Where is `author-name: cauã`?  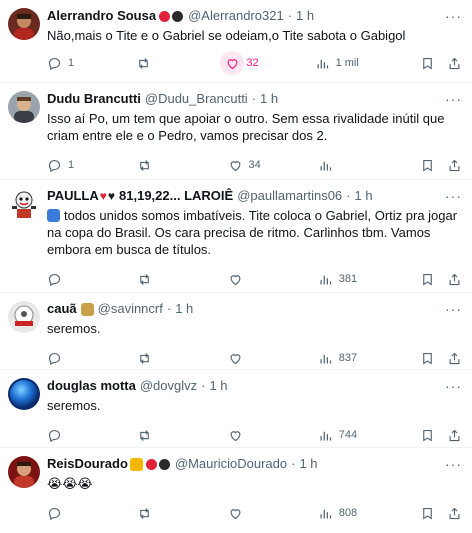 author-name: cauã is located at coordinates (62, 309).